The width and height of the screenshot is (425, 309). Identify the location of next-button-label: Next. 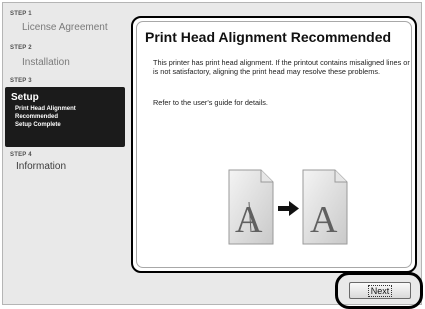
(380, 290).